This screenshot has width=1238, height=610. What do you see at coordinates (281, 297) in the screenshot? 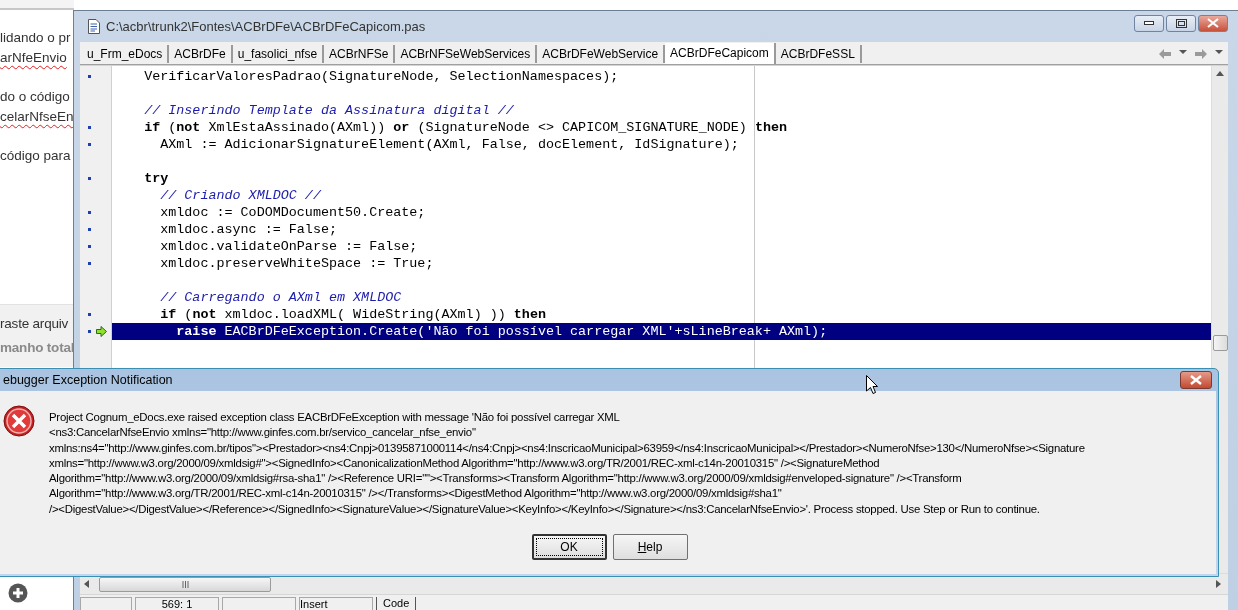
I see `code-line: // Carregando o AXml em XMLDOC` at bounding box center [281, 297].